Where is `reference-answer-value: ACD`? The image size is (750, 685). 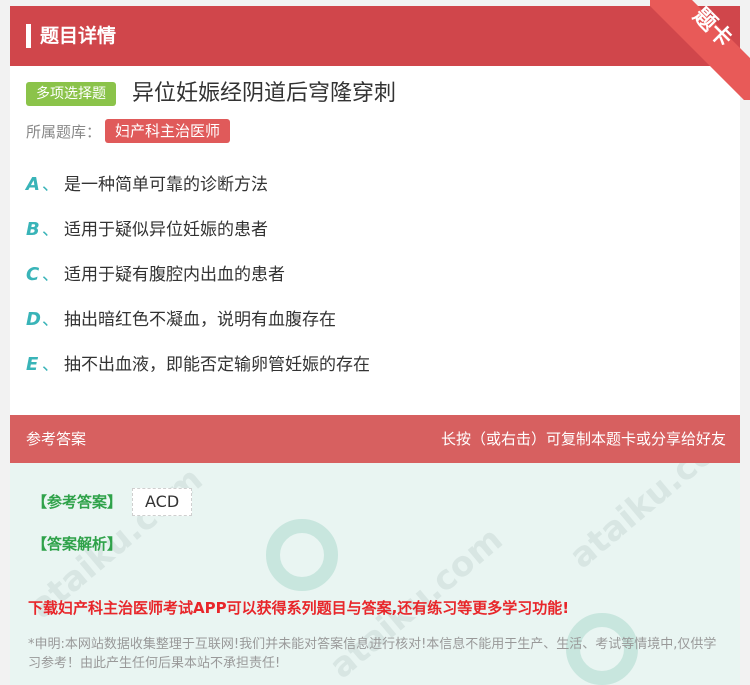 reference-answer-value: ACD is located at coordinates (162, 502).